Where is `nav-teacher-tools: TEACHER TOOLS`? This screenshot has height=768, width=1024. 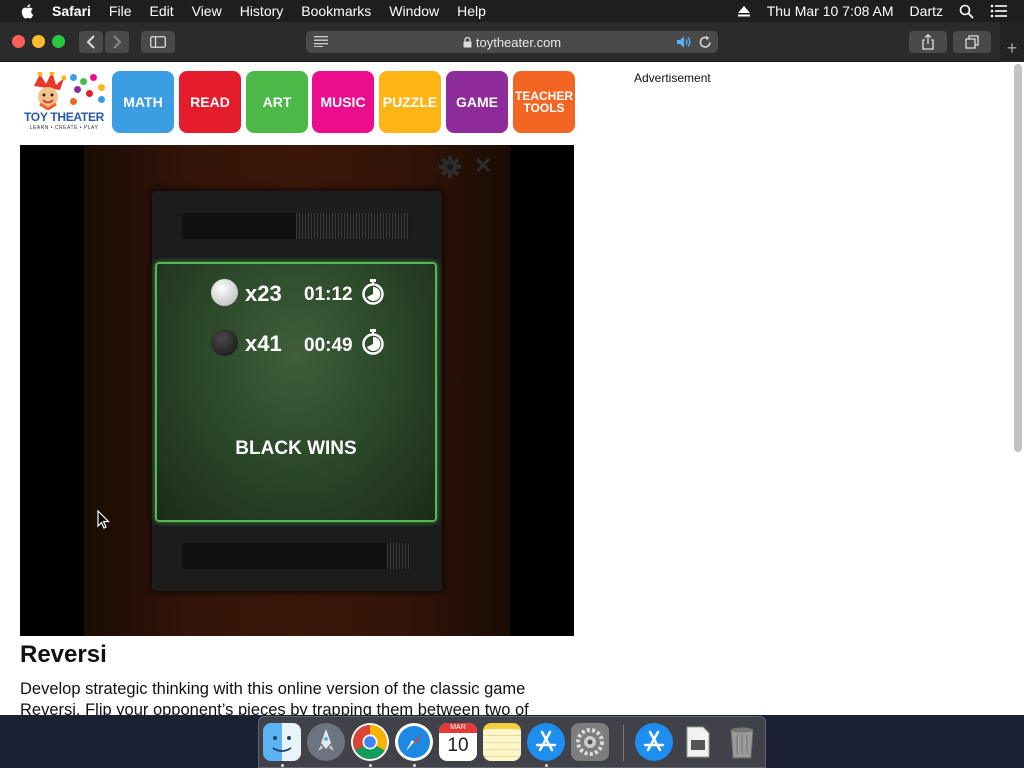 nav-teacher-tools: TEACHER TOOLS is located at coordinates (544, 102).